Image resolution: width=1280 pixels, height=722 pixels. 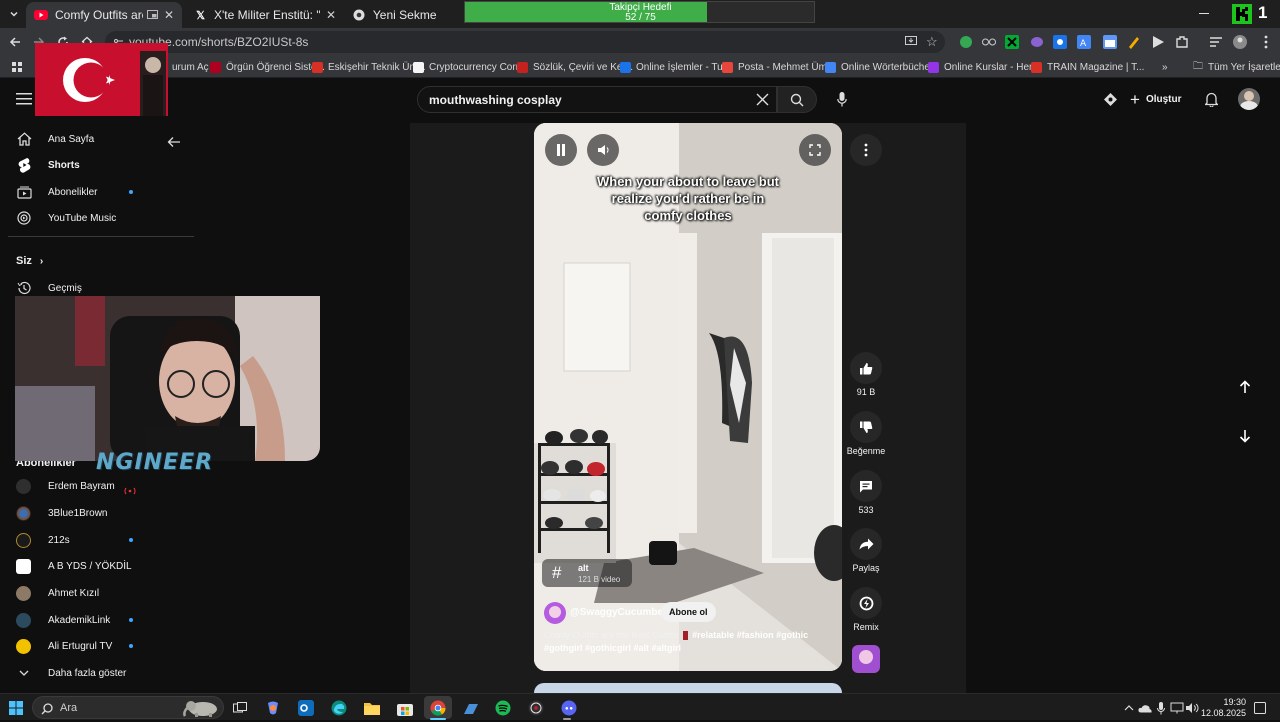 I want to click on sidebar-item-home: Ana Sayfa, so click(x=55, y=139).